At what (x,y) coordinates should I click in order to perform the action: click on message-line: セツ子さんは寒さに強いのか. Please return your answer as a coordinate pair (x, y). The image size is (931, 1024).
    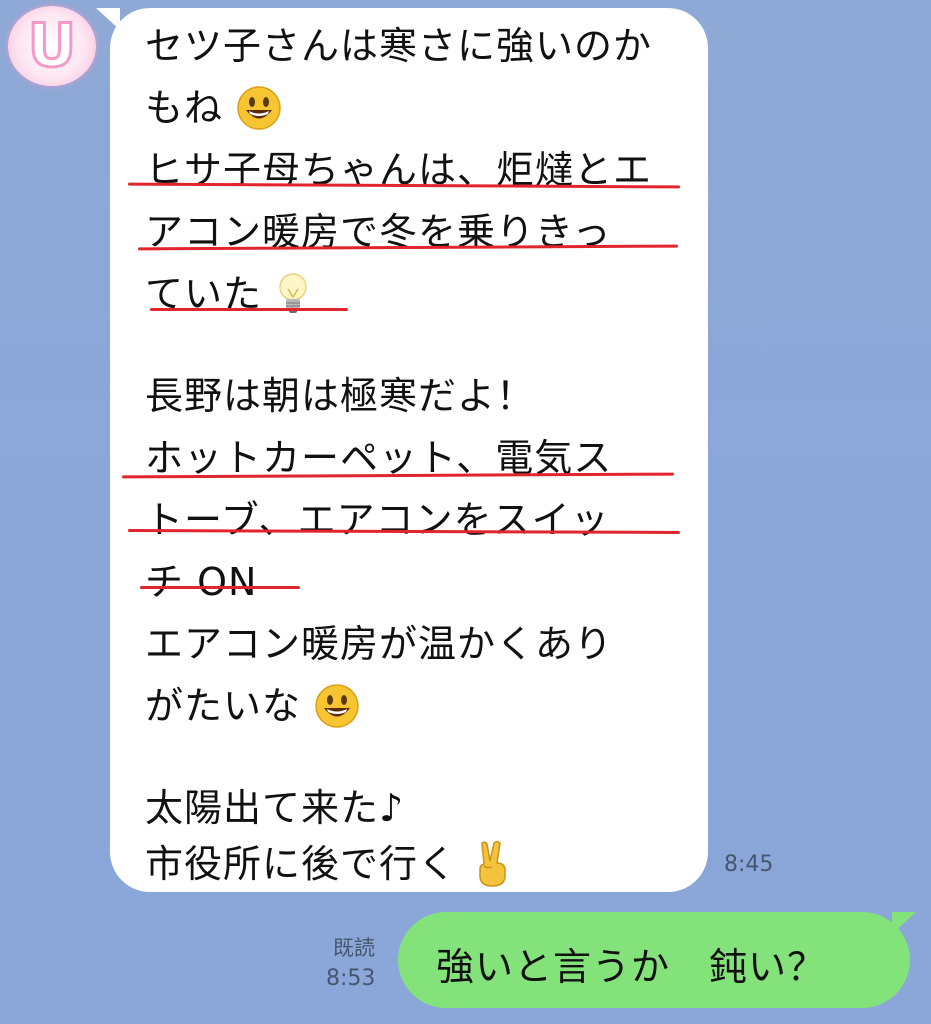
    Looking at the image, I should click on (398, 46).